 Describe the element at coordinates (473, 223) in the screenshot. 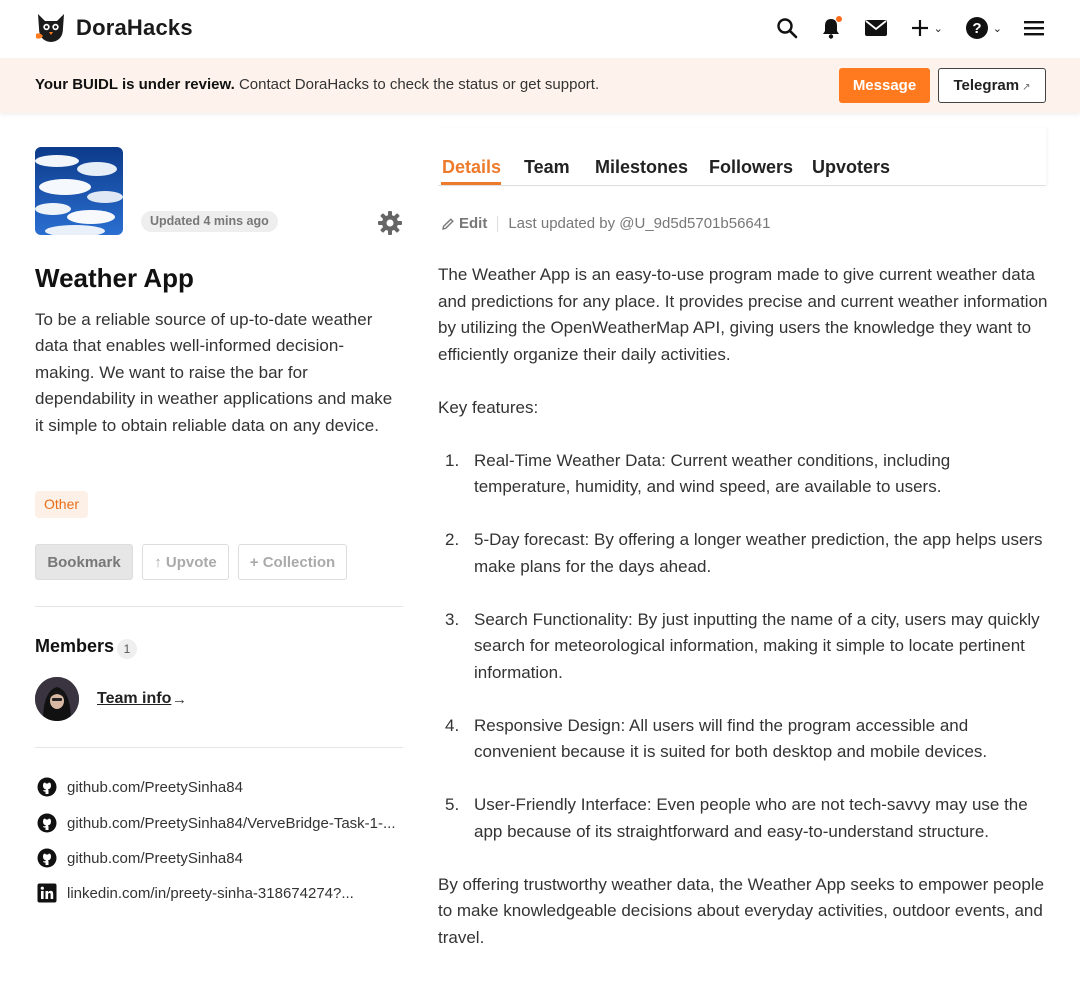

I see `edit-label: Edit` at that location.